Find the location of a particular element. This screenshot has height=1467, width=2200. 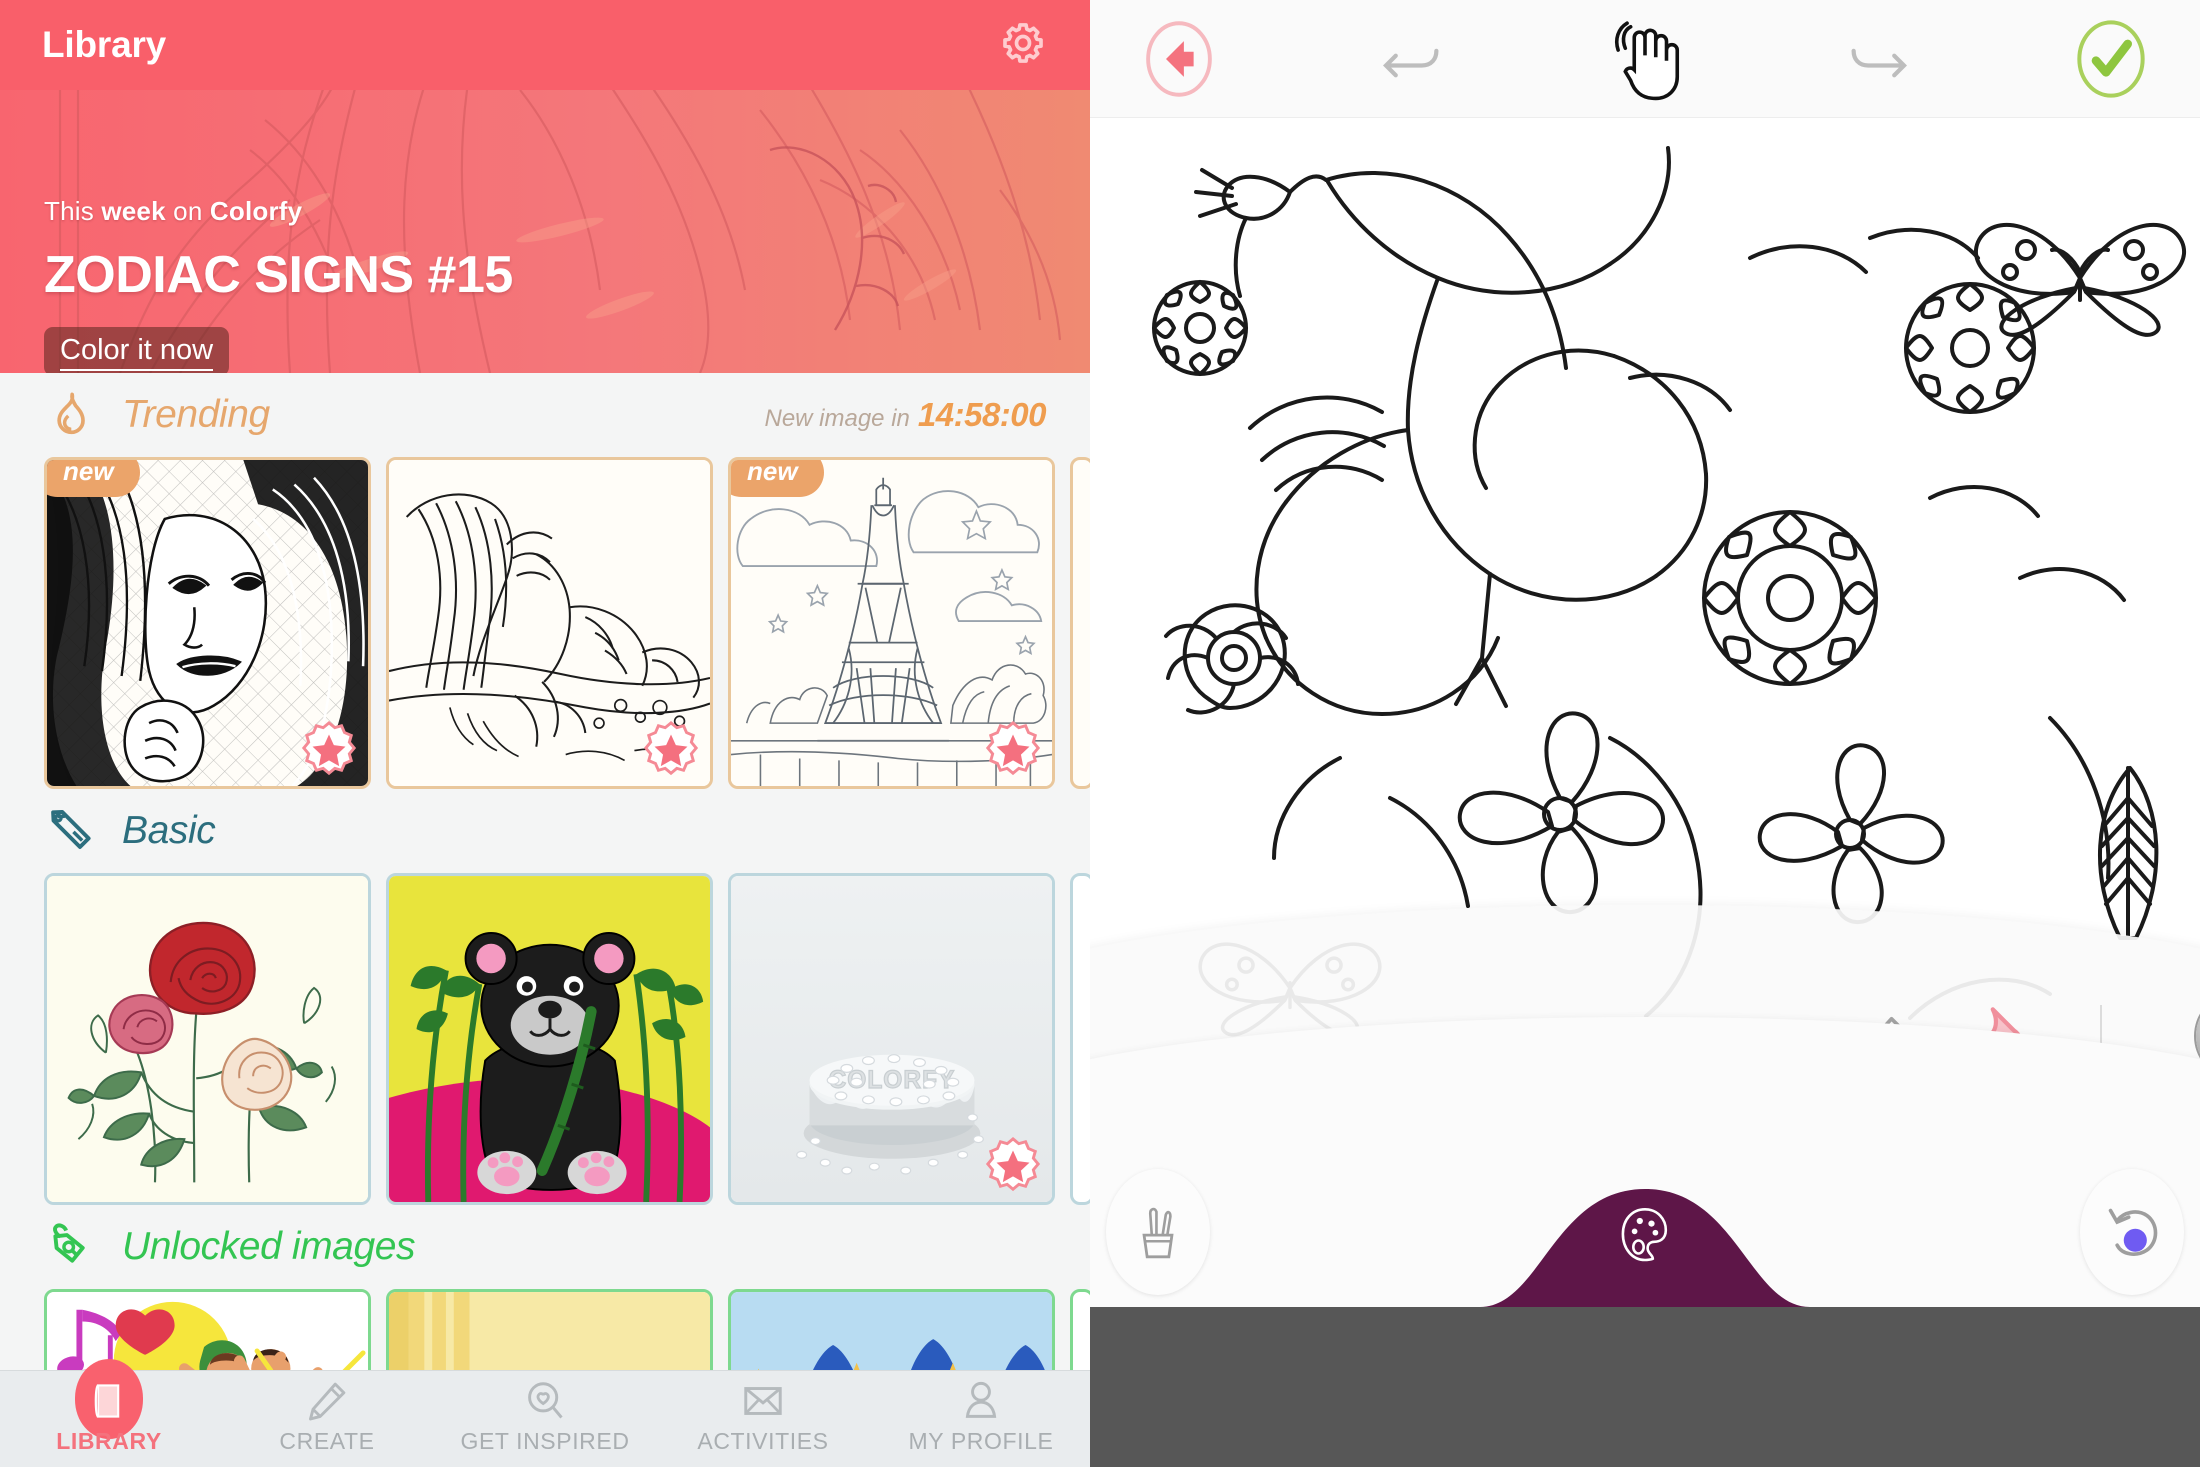

trending-card-row: new new is located at coordinates (545, 623).